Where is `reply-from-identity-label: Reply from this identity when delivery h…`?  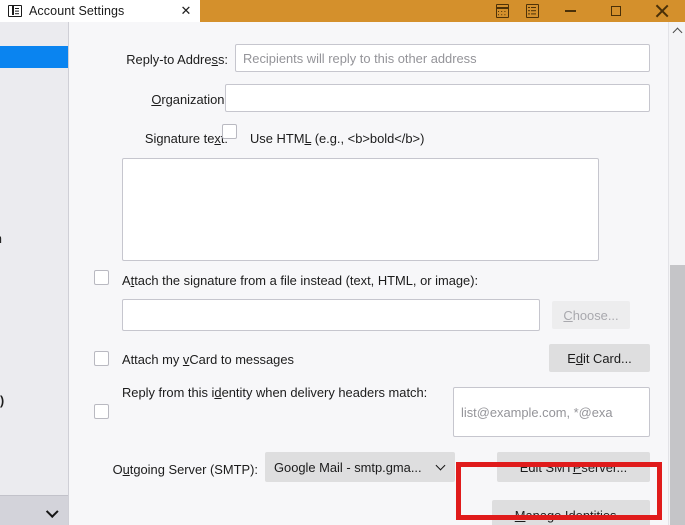 reply-from-identity-label: Reply from this identity when delivery h… is located at coordinates (275, 392).